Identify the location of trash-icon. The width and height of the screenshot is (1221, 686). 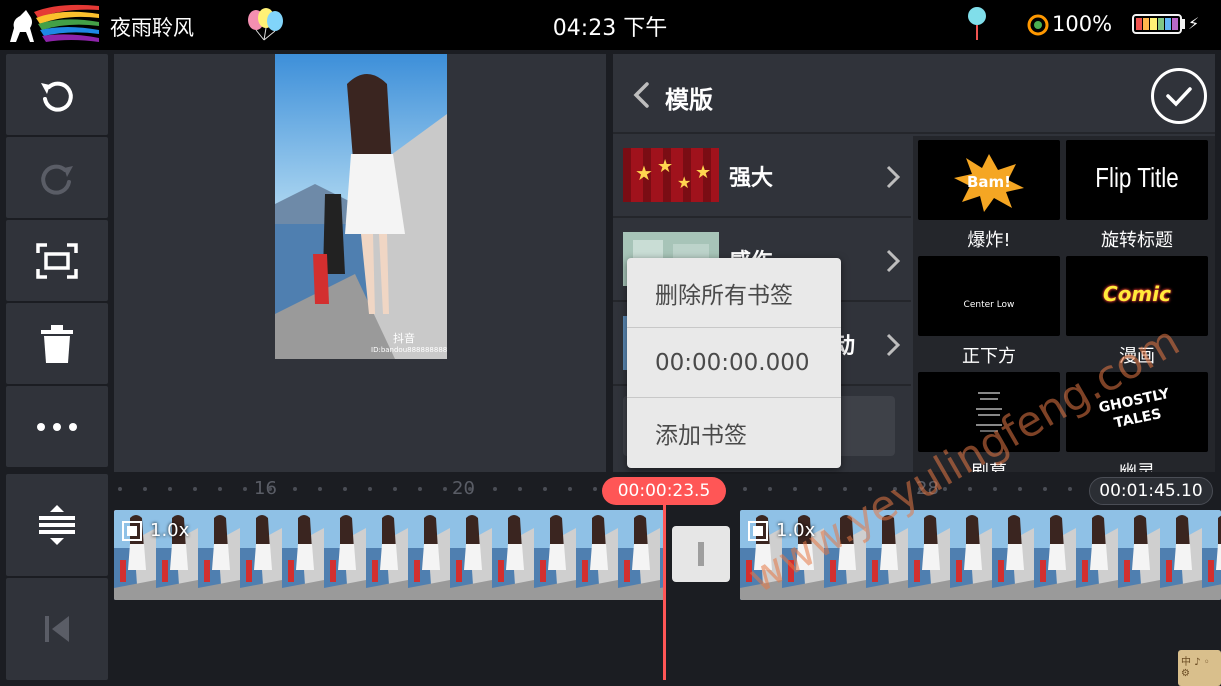
(57, 343).